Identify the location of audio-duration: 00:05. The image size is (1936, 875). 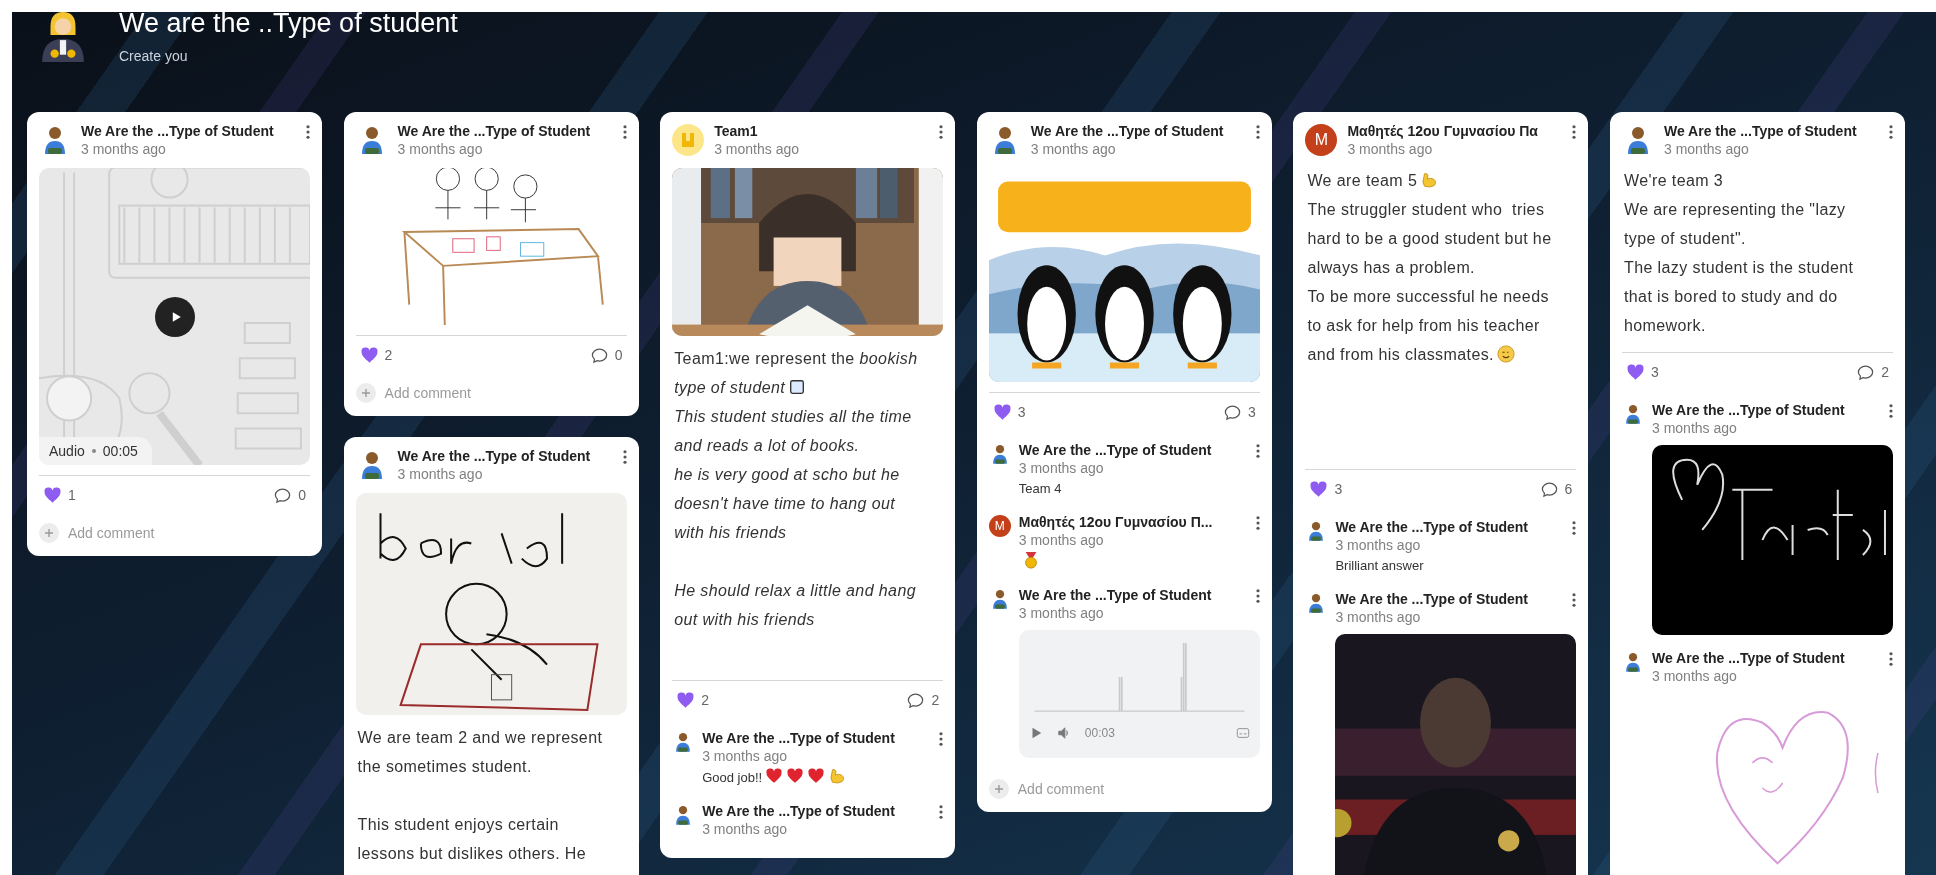
(120, 451).